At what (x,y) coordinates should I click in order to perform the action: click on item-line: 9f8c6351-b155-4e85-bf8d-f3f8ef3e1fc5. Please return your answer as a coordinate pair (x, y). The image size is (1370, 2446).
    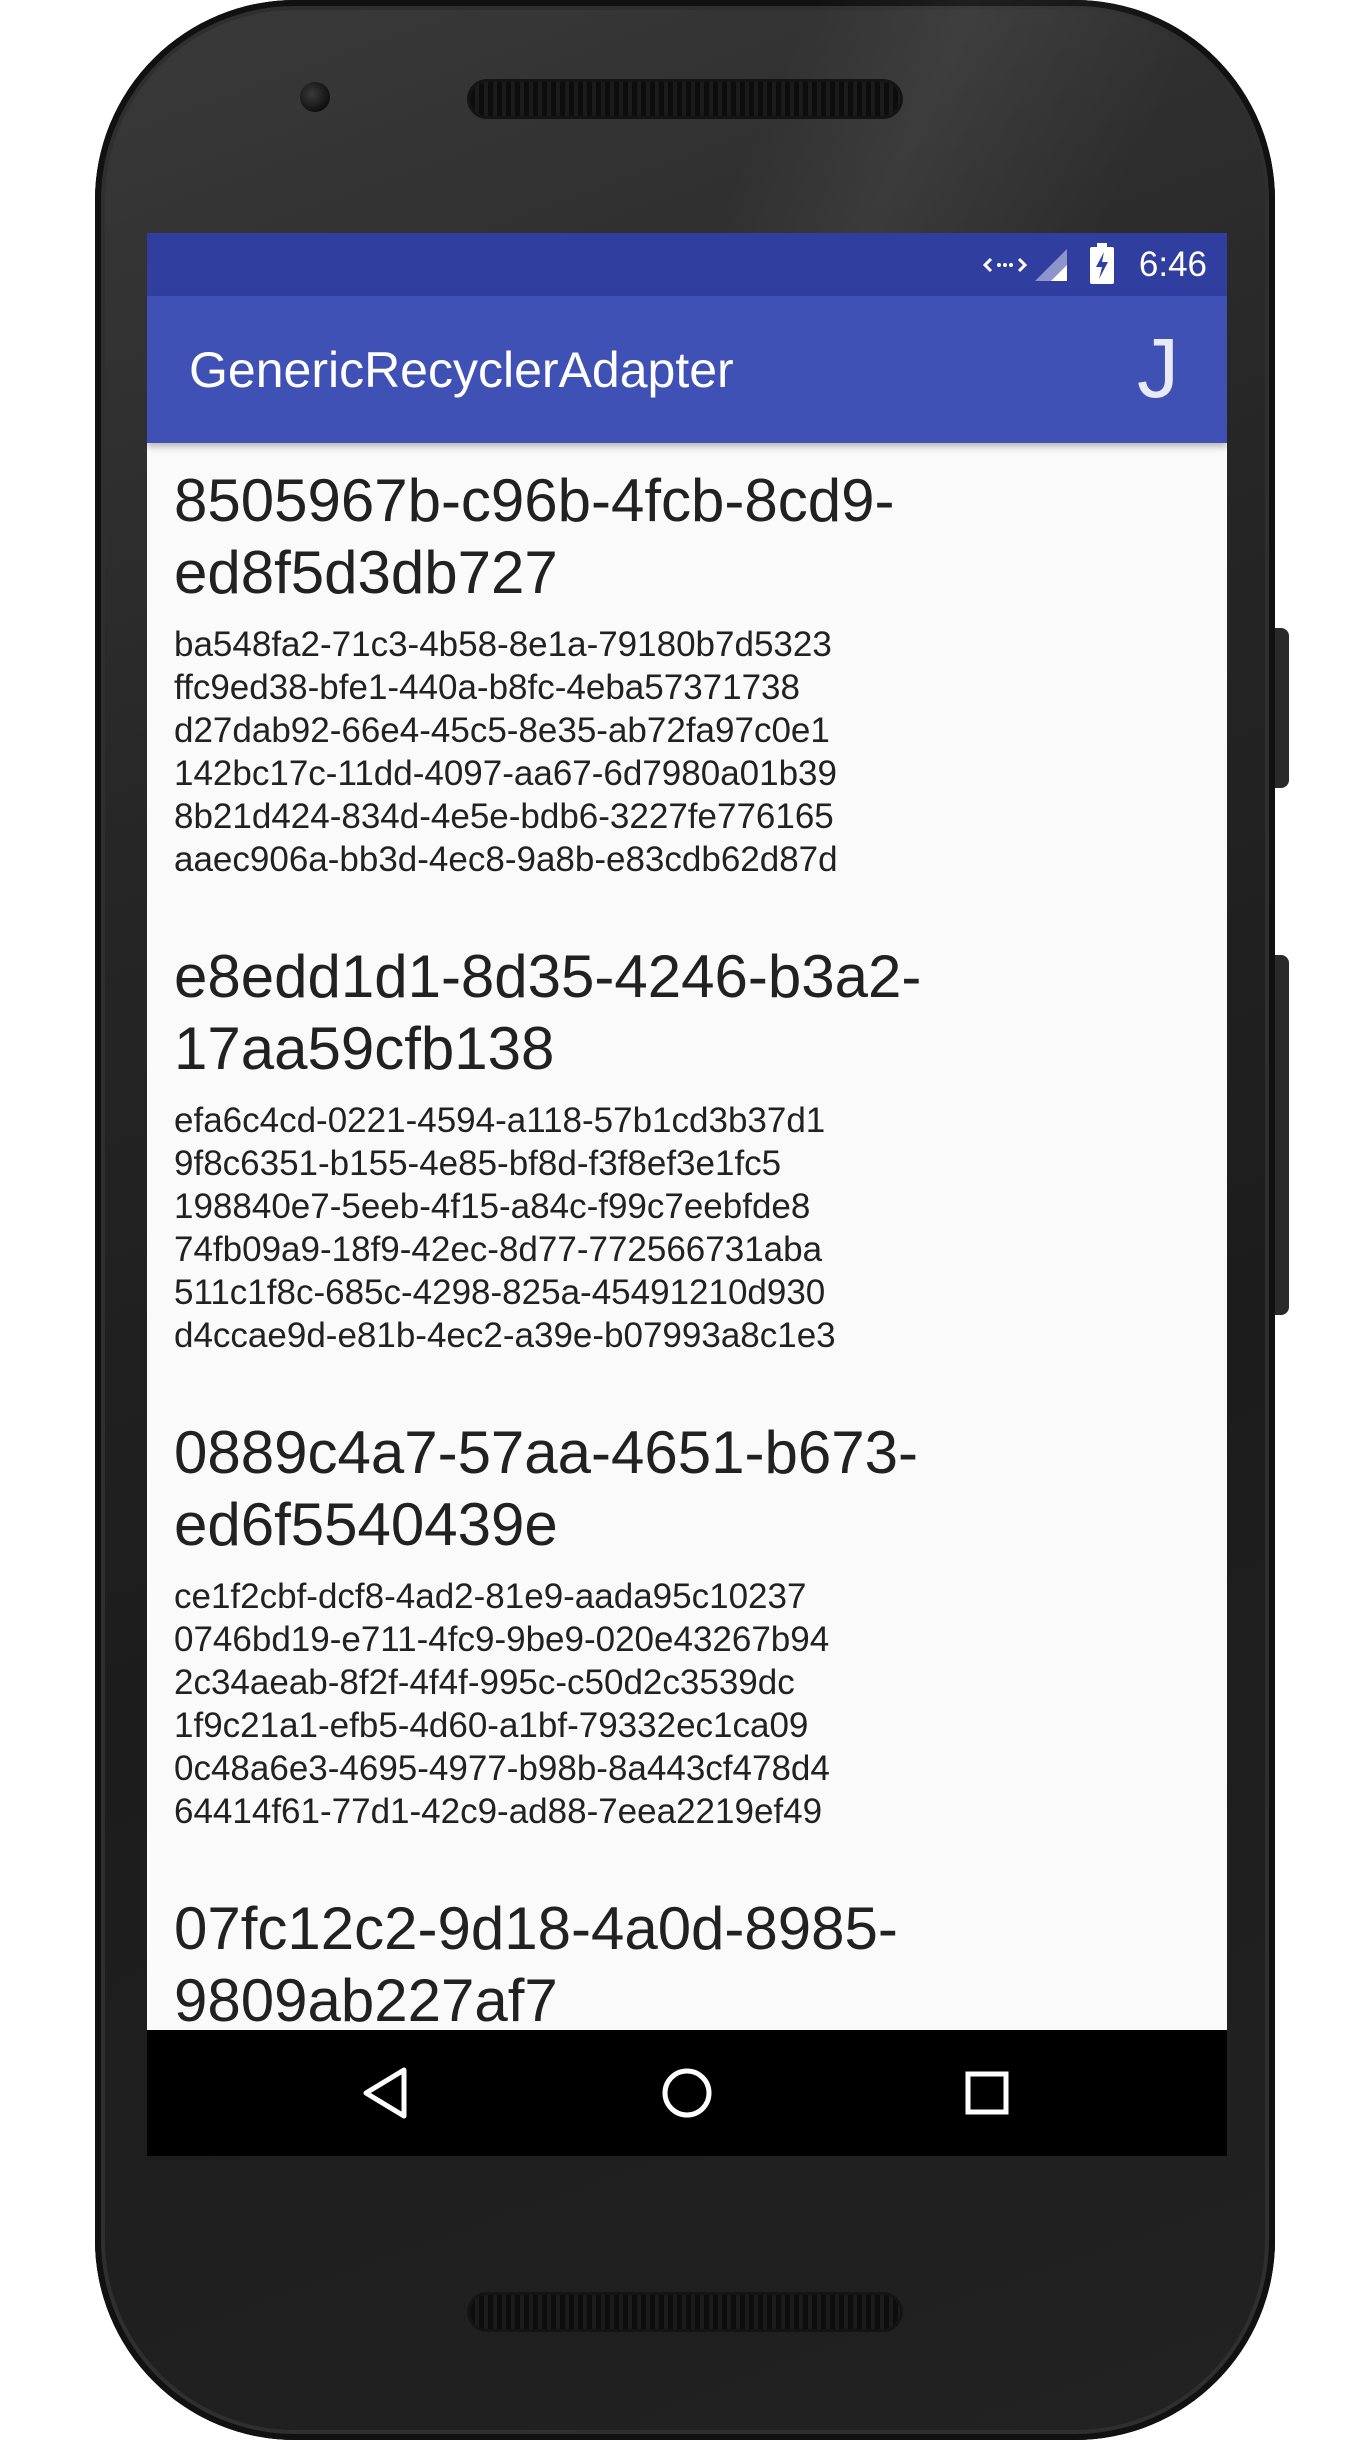
    Looking at the image, I should click on (478, 1163).